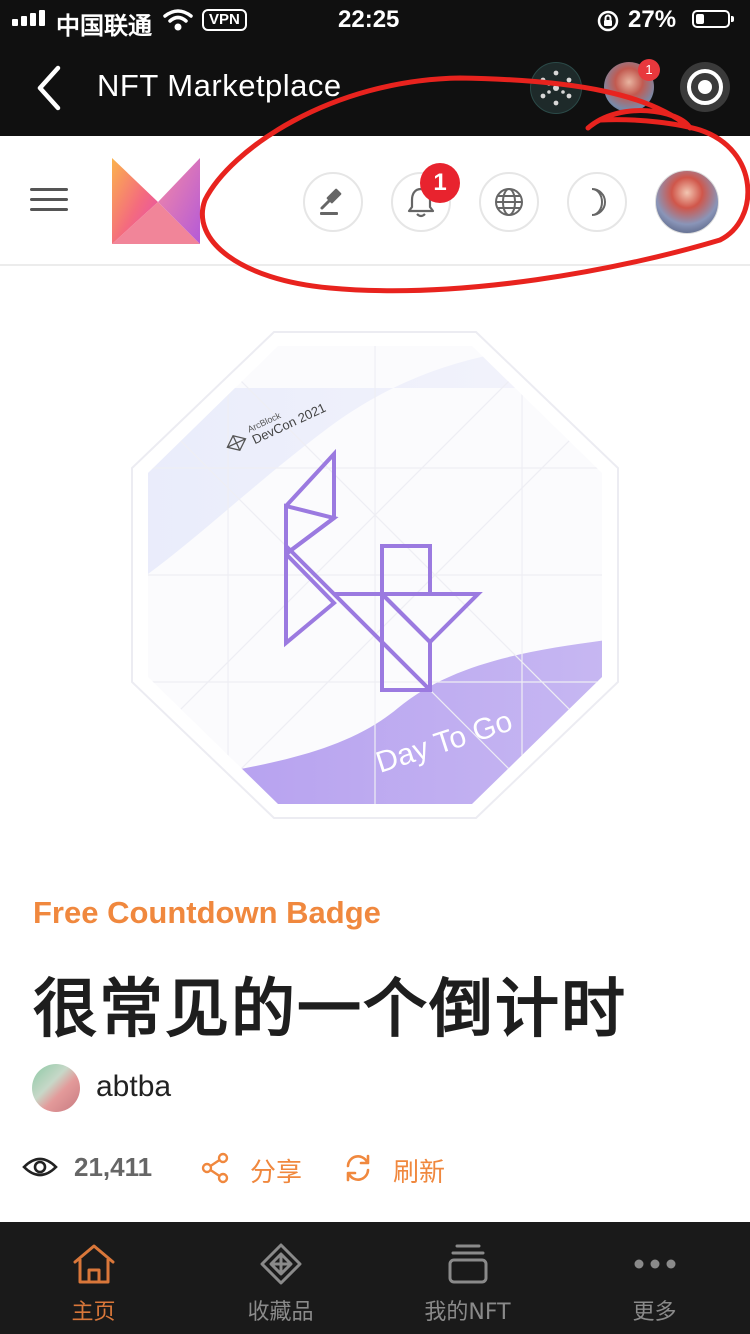 This screenshot has width=750, height=1334. What do you see at coordinates (50, 88) in the screenshot?
I see `back-arrow-icon` at bounding box center [50, 88].